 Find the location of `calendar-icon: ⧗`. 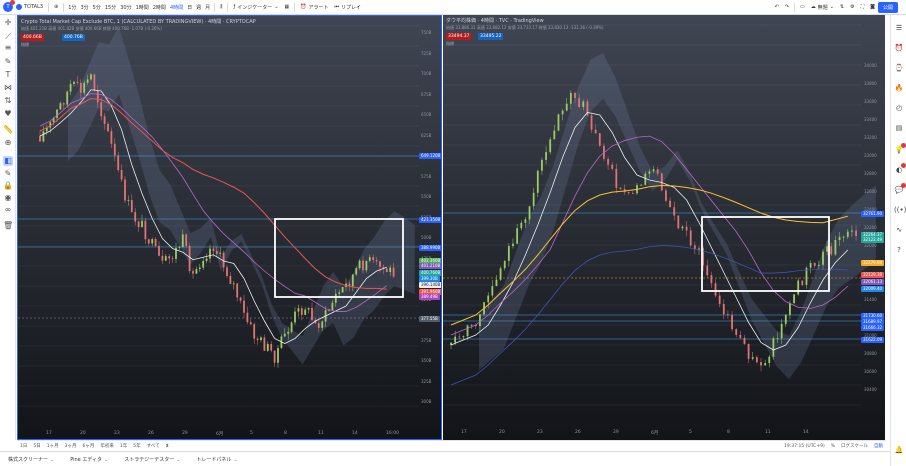

calendar-icon: ⧗ is located at coordinates (167, 446).